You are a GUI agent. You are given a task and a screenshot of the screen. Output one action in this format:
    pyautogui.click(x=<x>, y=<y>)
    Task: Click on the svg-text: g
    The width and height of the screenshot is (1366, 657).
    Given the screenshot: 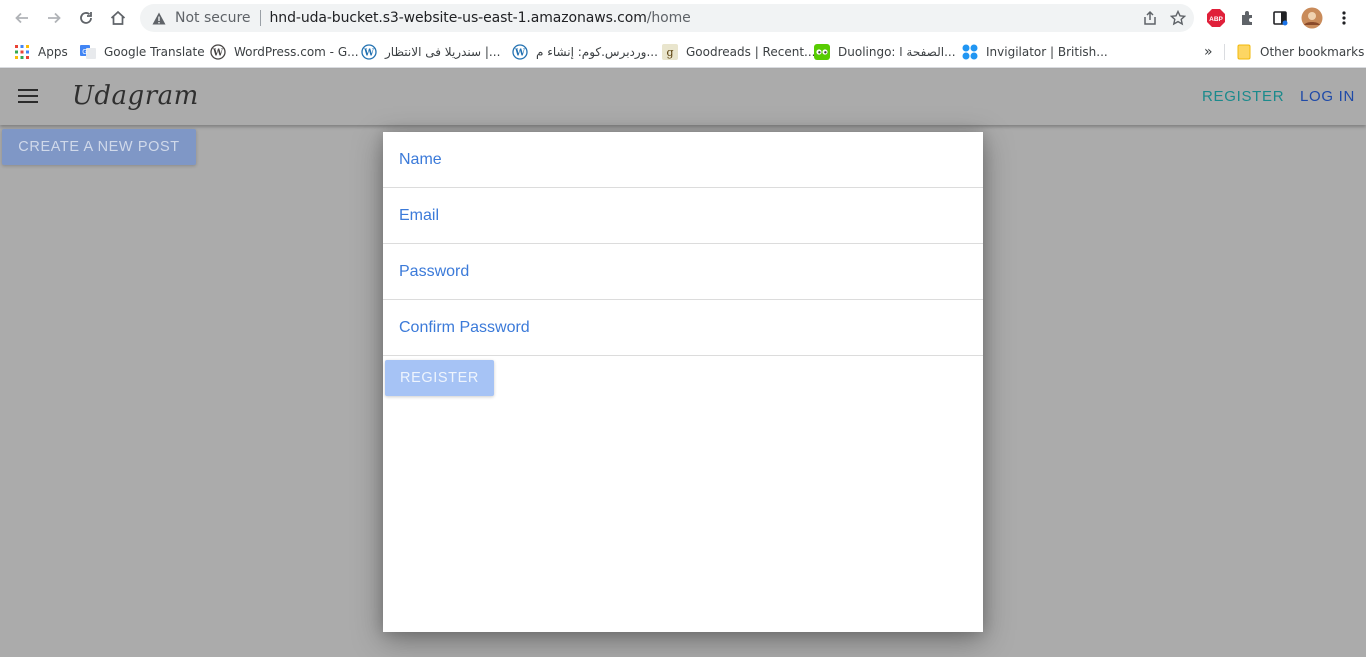 What is the action you would take?
    pyautogui.click(x=669, y=52)
    